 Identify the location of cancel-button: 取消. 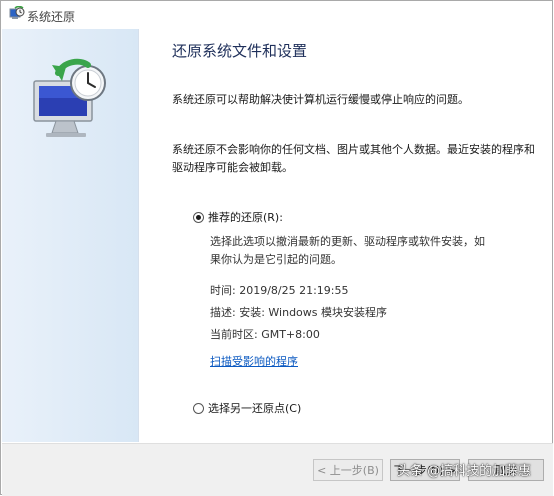
(506, 470).